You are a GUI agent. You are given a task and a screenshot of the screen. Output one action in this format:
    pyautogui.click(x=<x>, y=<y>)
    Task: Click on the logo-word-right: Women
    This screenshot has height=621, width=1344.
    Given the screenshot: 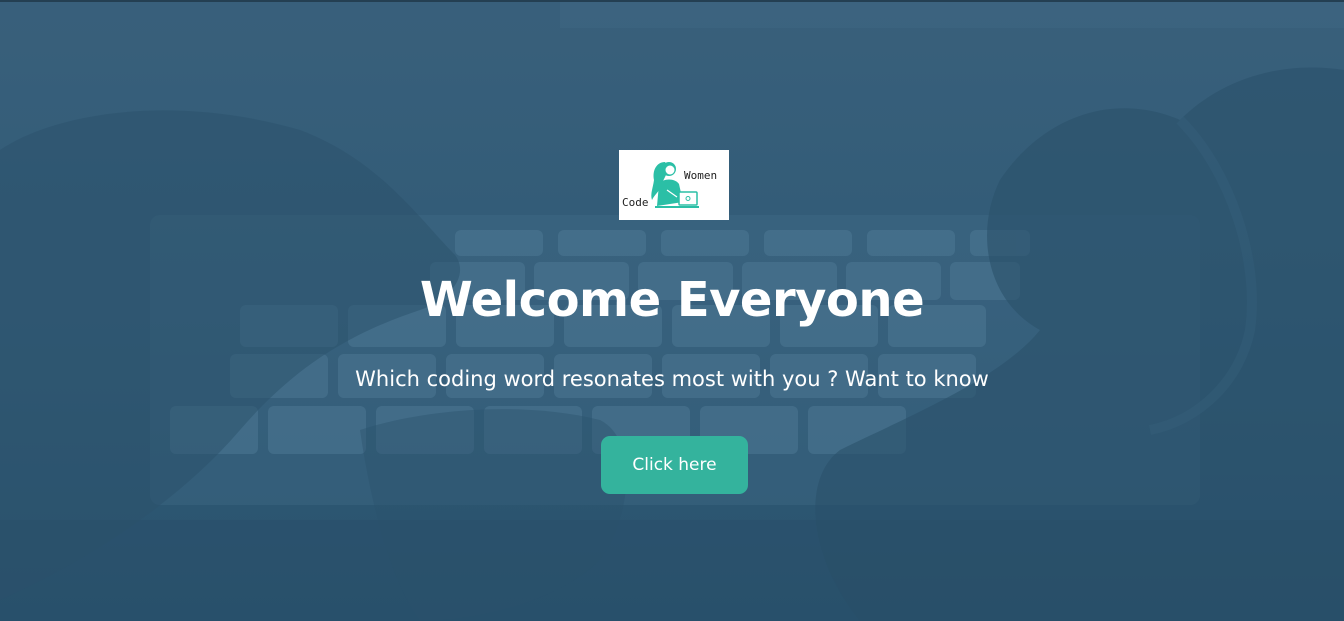 What is the action you would take?
    pyautogui.click(x=700, y=175)
    